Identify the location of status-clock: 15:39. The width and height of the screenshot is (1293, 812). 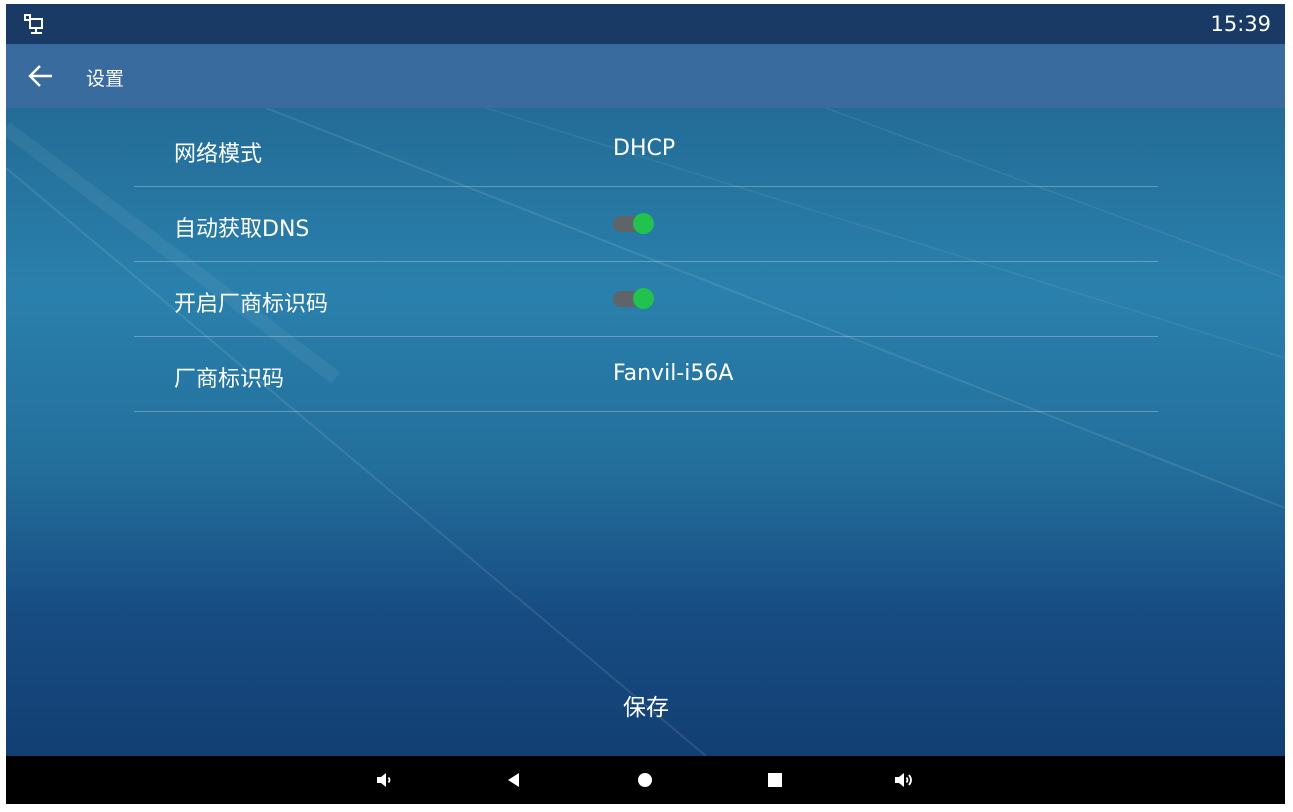
(1240, 24).